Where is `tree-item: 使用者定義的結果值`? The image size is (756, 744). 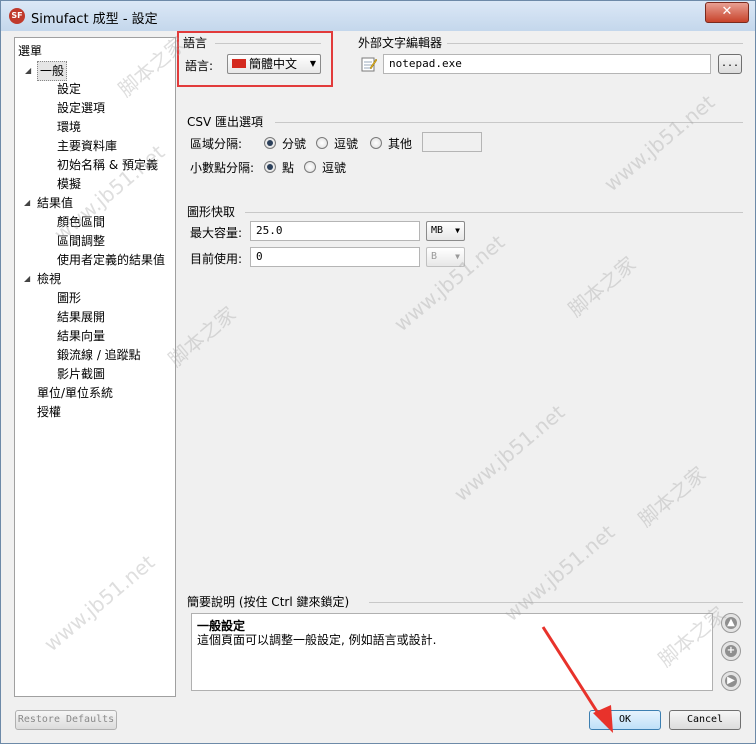 tree-item: 使用者定義的結果值 is located at coordinates (111, 260).